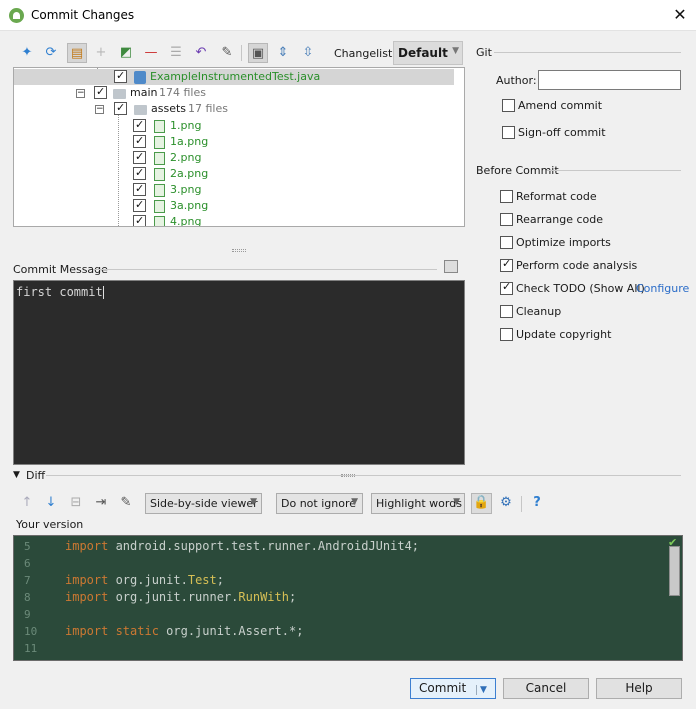 Image resolution: width=696 pixels, height=709 pixels. I want to click on update-copyright-checkbox, so click(506, 334).